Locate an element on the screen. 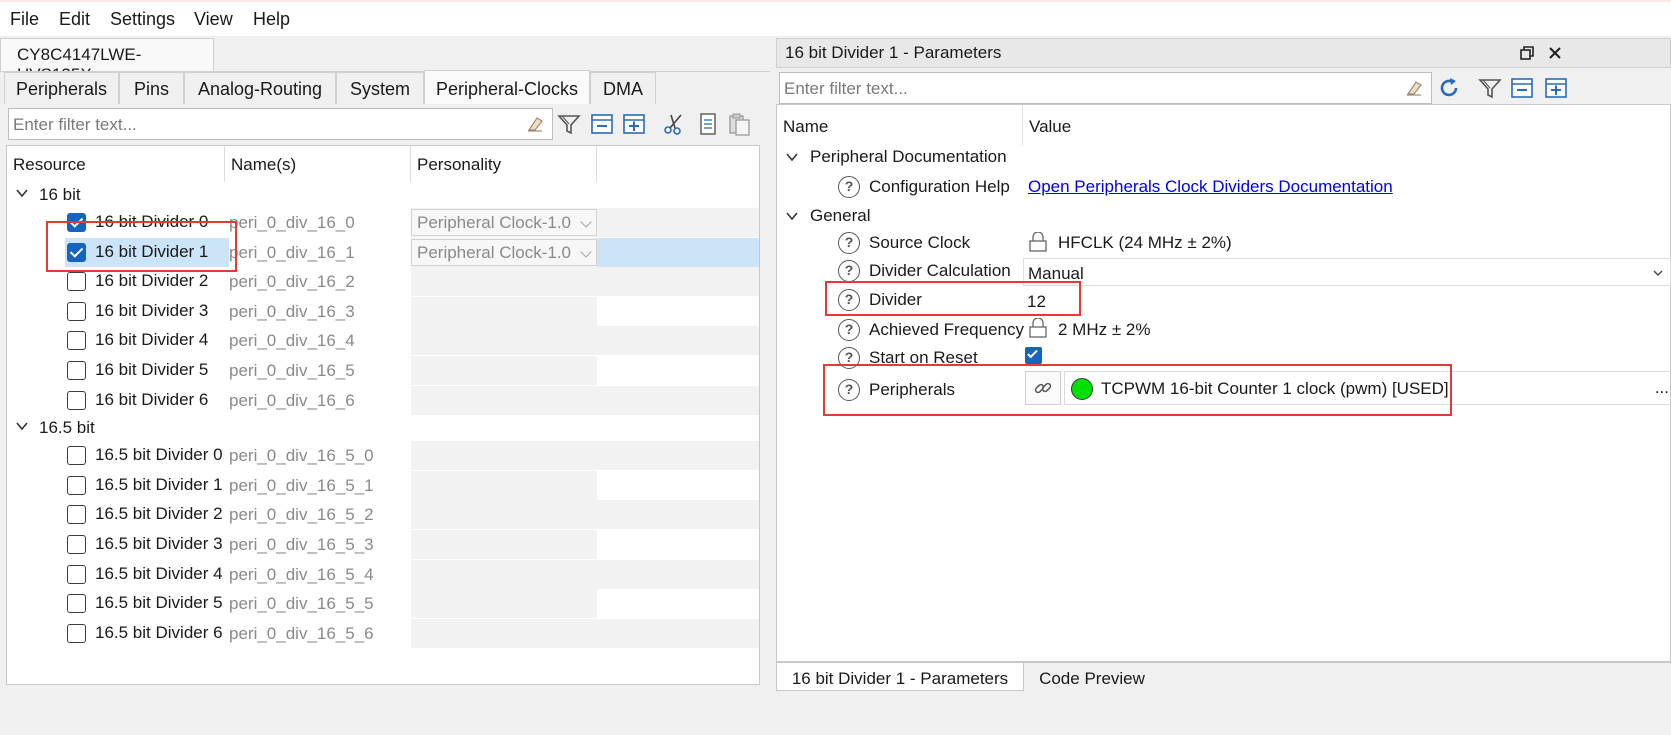  highlight-box is located at coordinates (141, 246).